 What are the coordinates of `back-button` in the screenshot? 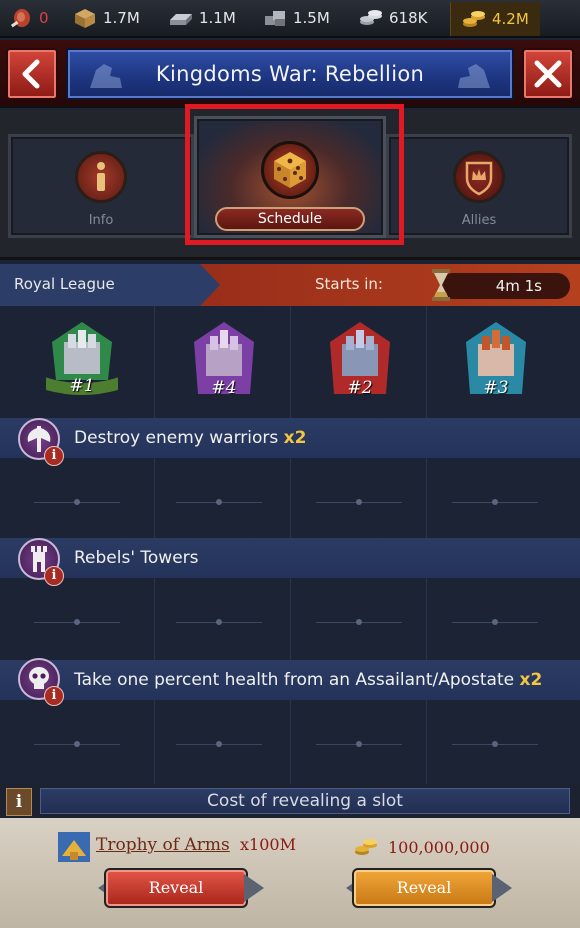 It's located at (32, 74).